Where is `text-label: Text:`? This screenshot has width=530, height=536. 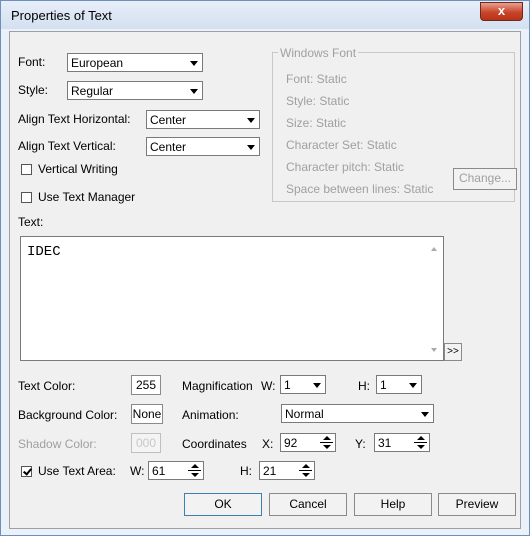
text-label: Text: is located at coordinates (31, 222).